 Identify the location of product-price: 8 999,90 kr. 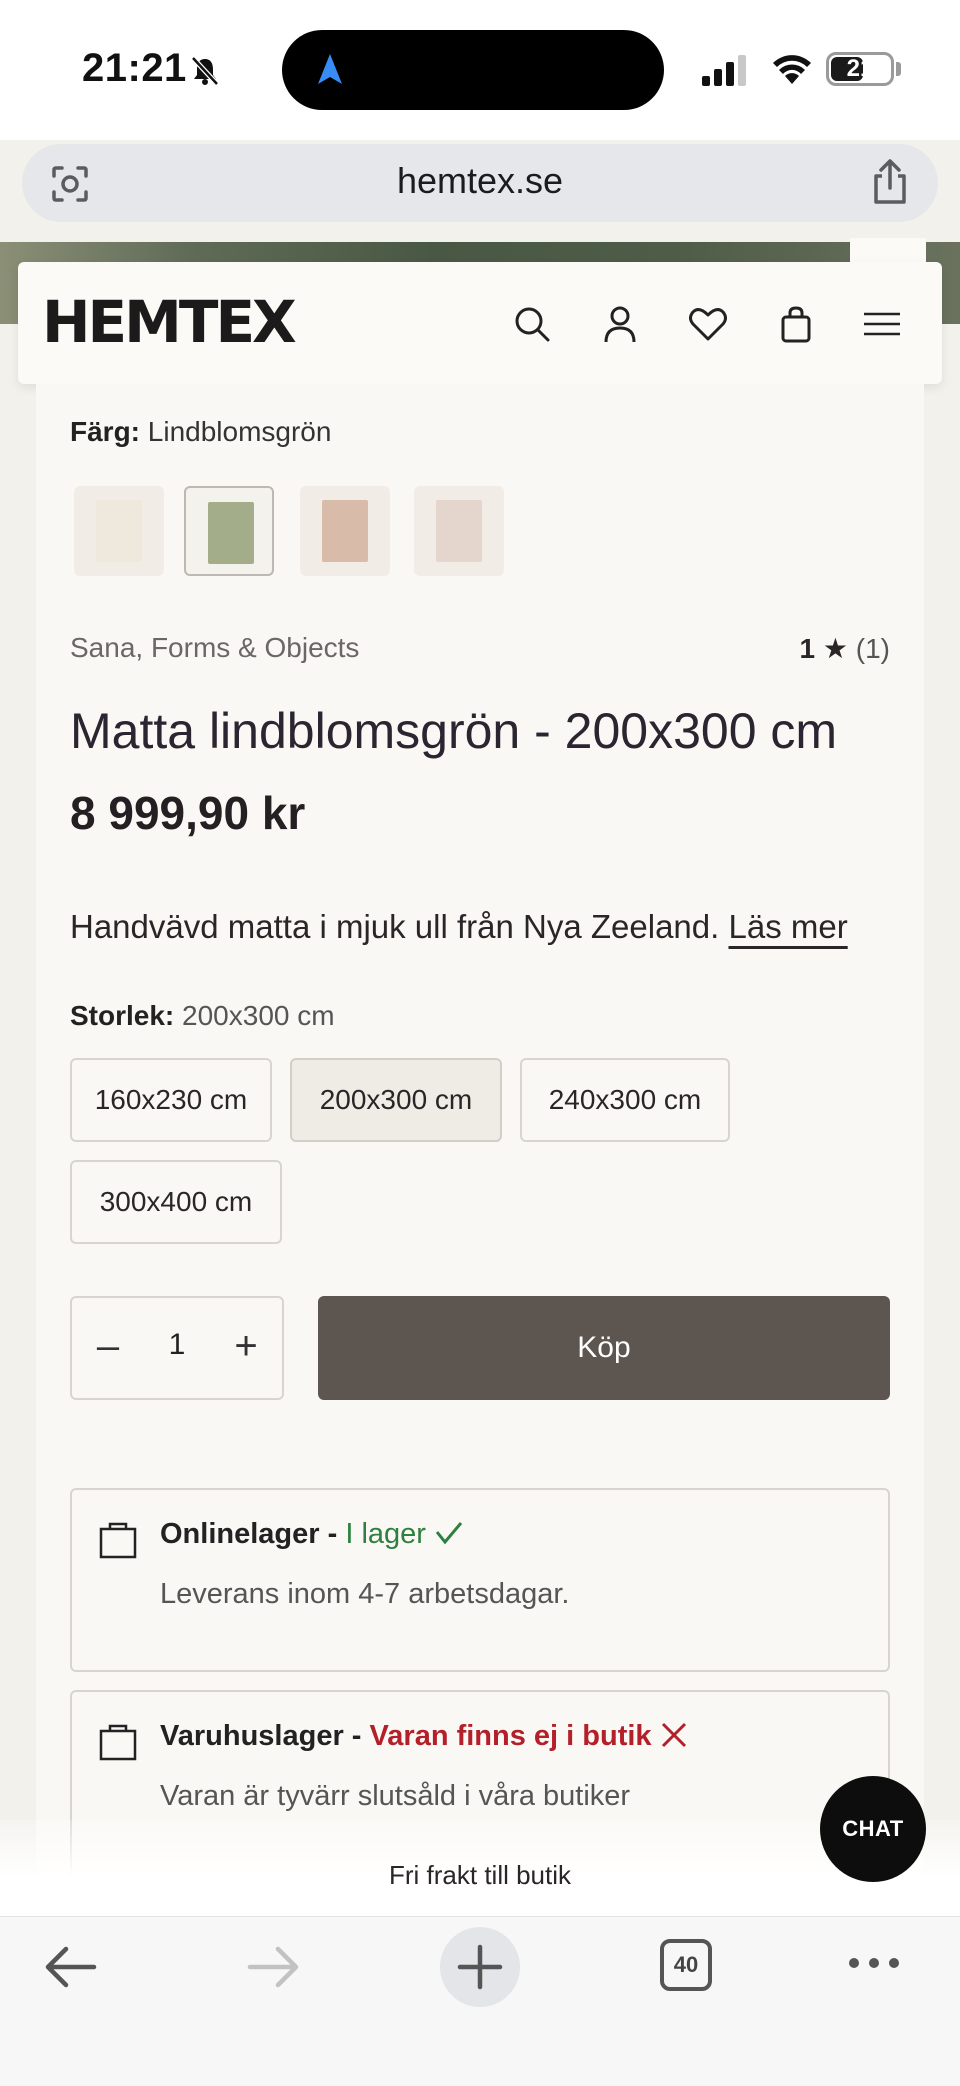
(188, 813).